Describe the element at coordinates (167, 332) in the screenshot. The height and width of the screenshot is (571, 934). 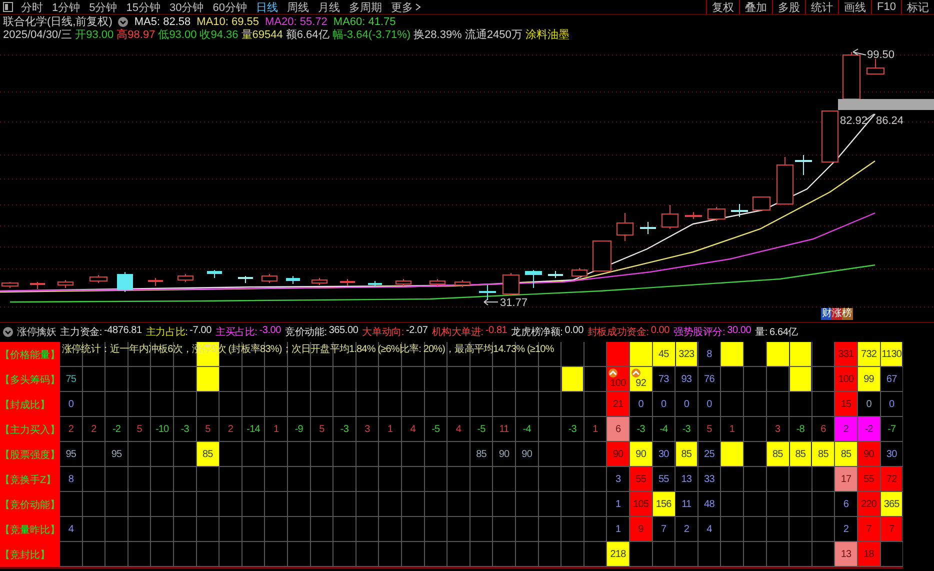
I see `metric-label: 主力占比:` at that location.